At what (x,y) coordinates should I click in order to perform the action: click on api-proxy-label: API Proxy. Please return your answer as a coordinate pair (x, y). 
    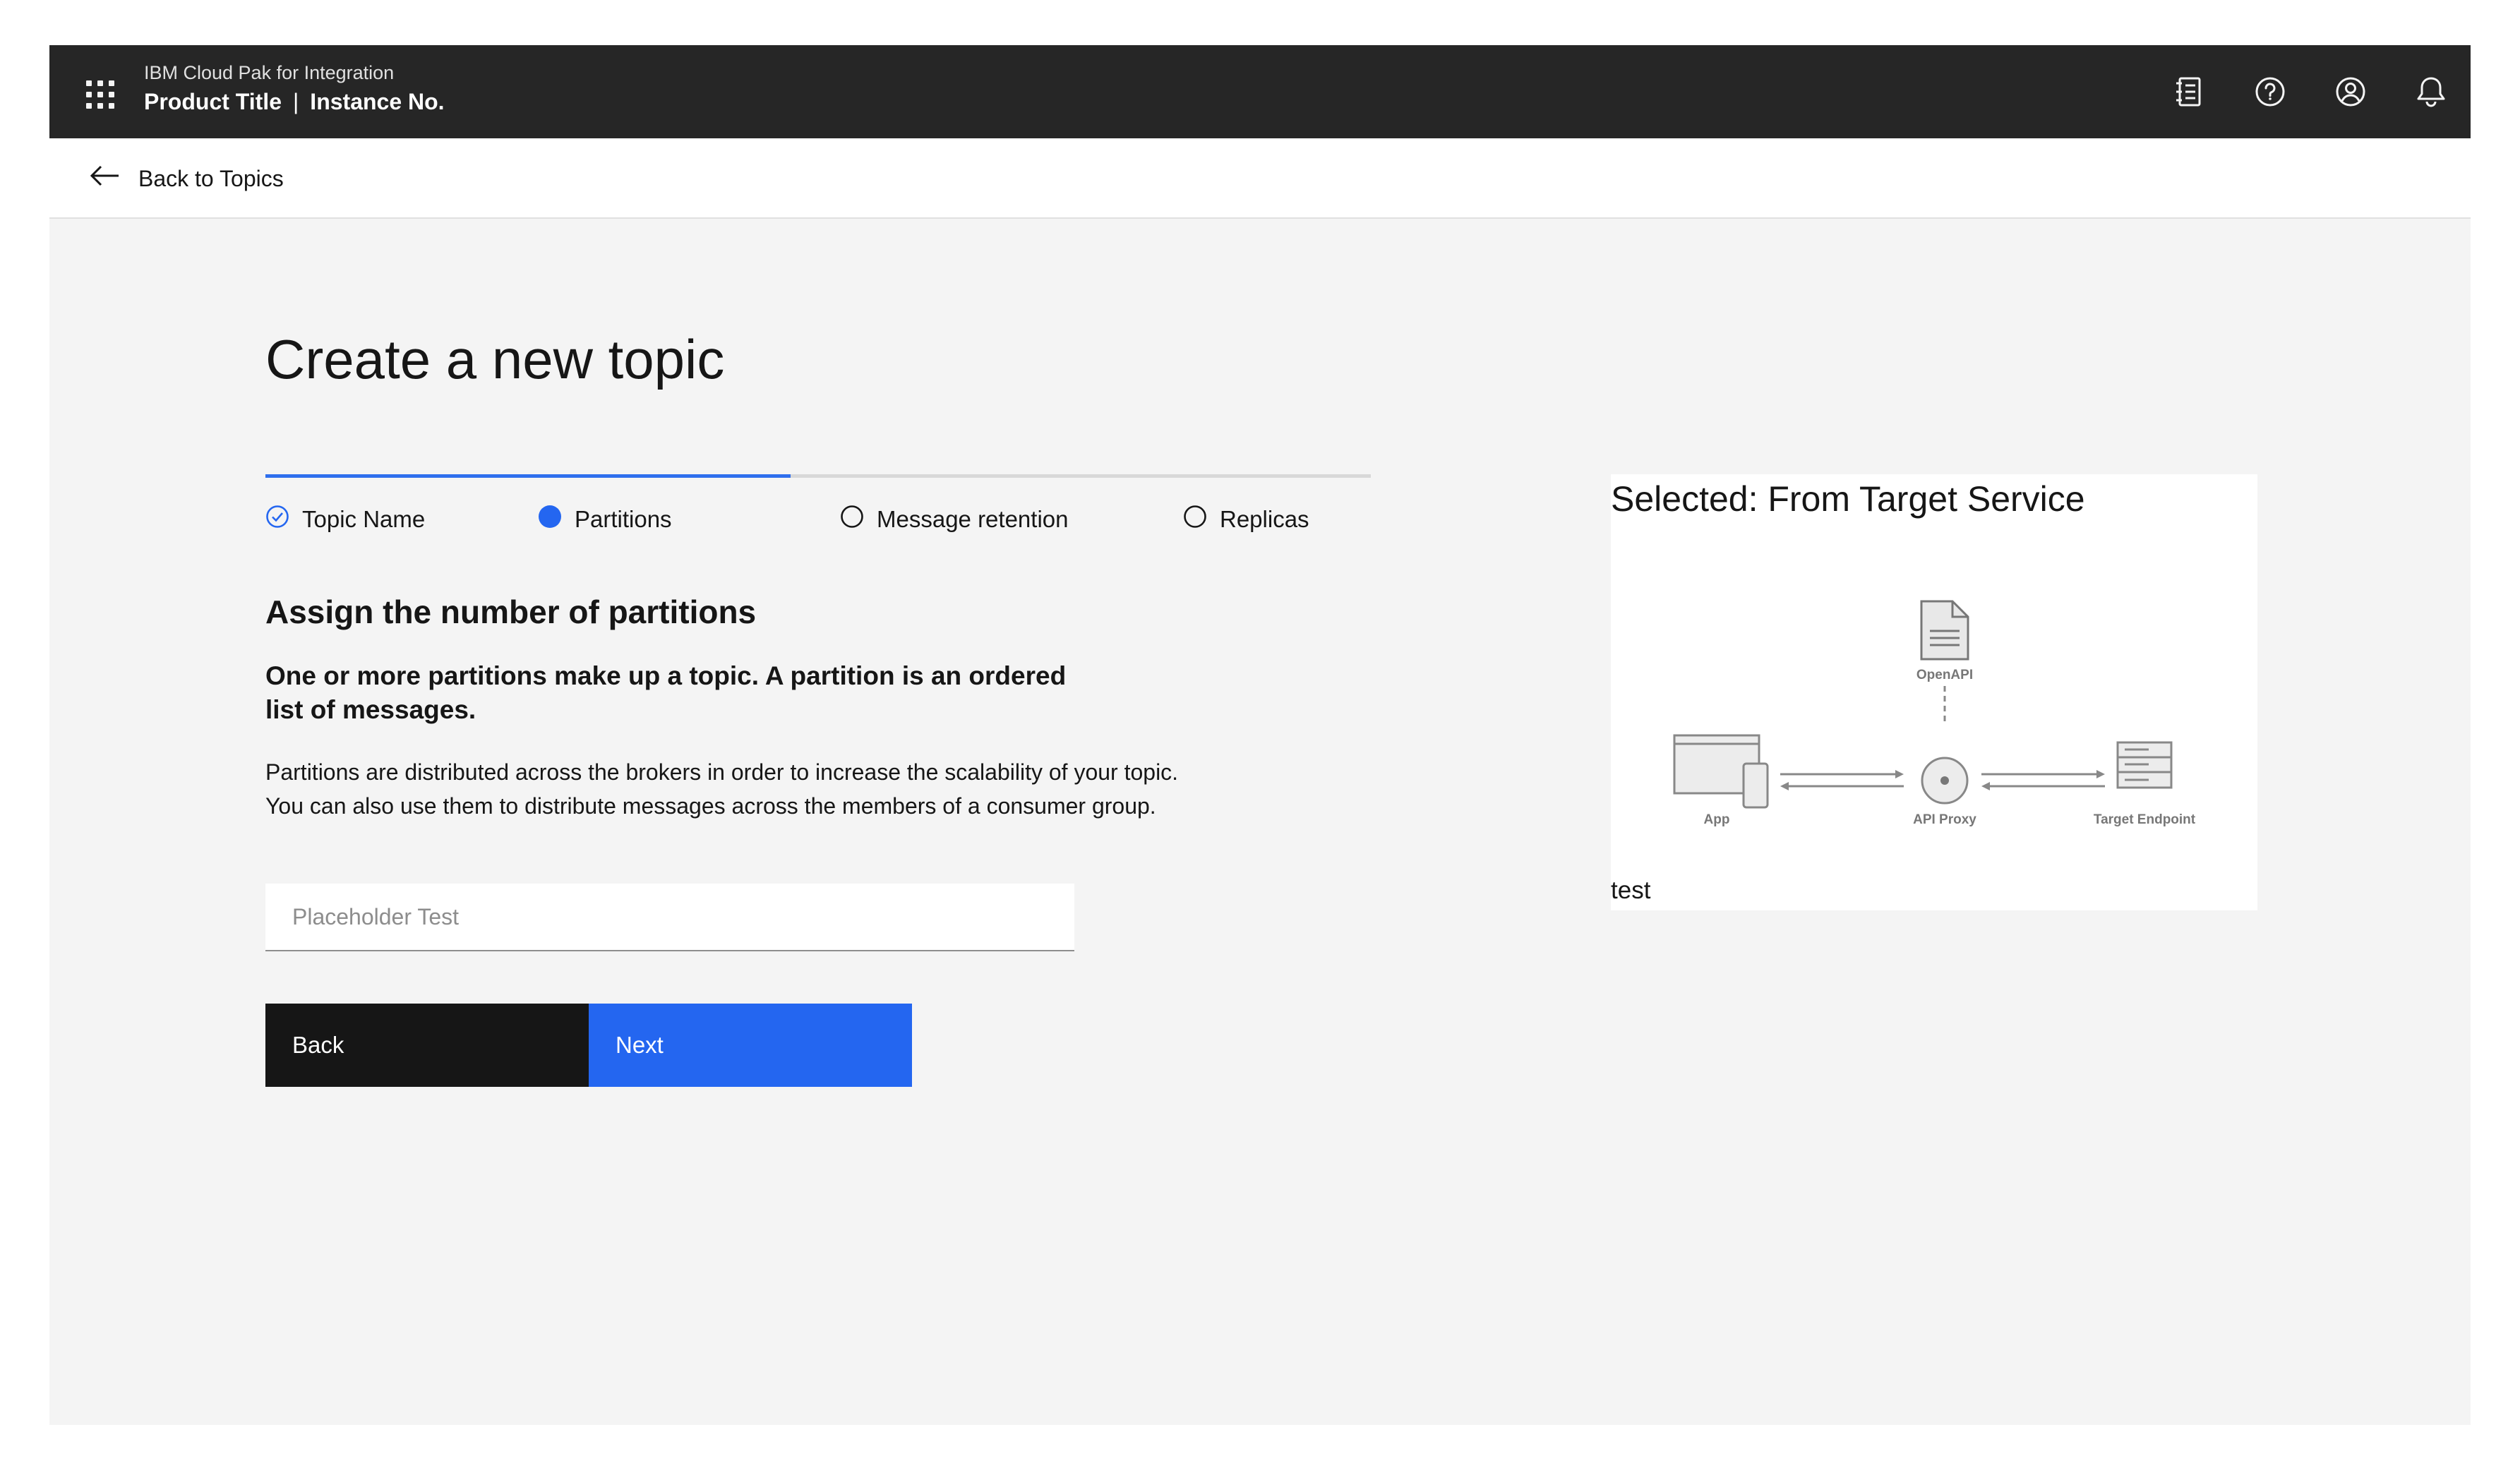
    Looking at the image, I should click on (1945, 819).